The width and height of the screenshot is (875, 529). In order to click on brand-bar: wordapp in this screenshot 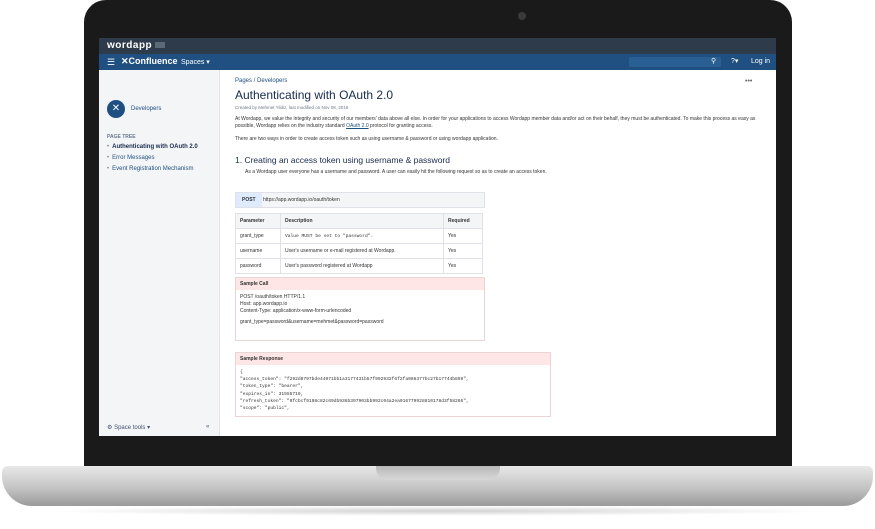, I will do `click(437, 46)`.